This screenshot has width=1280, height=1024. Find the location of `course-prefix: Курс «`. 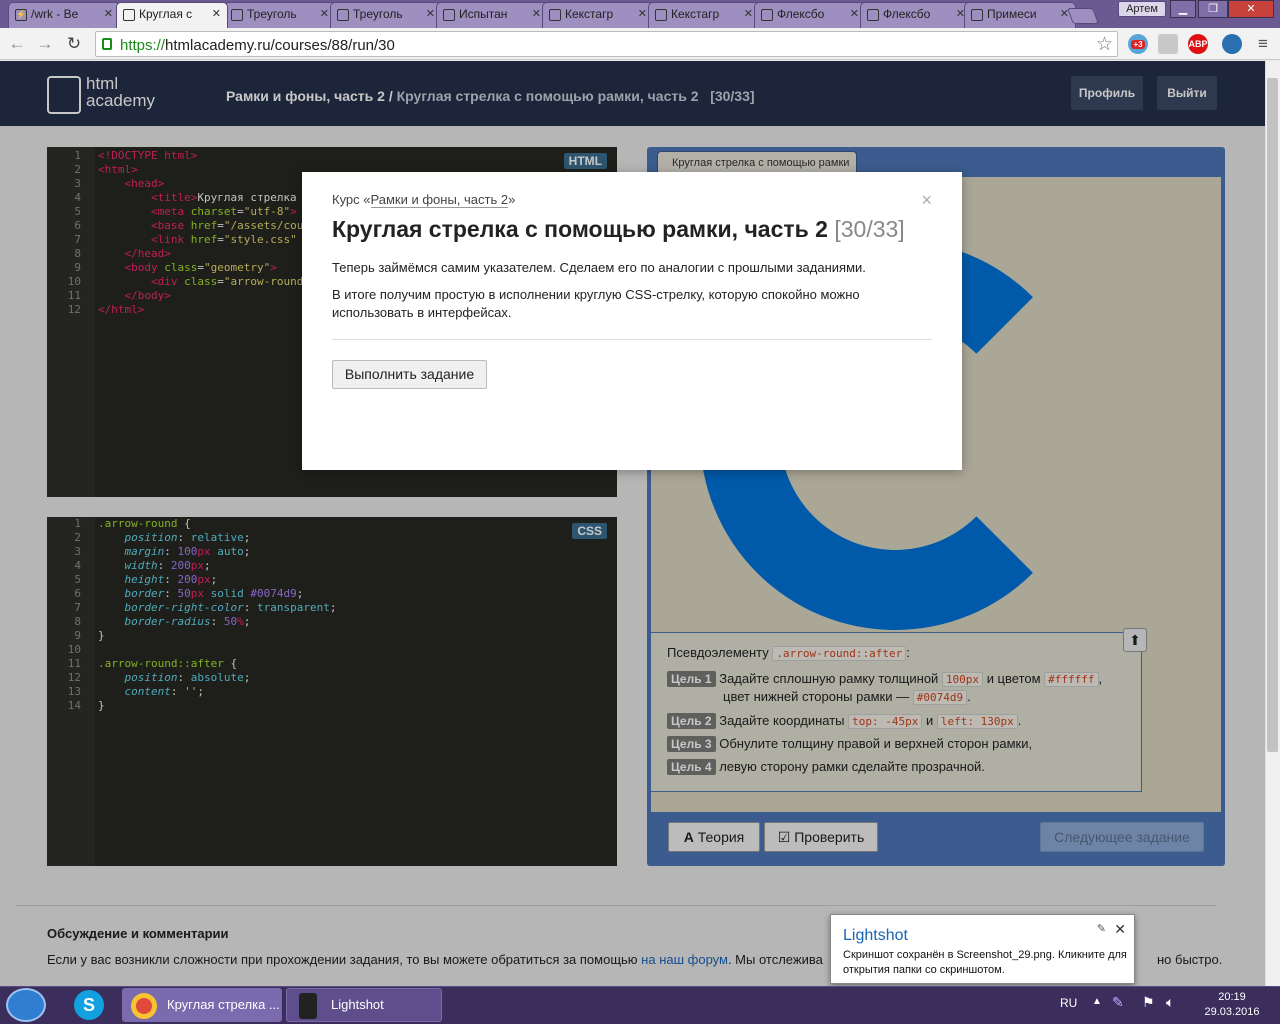

course-prefix: Курс « is located at coordinates (351, 199).